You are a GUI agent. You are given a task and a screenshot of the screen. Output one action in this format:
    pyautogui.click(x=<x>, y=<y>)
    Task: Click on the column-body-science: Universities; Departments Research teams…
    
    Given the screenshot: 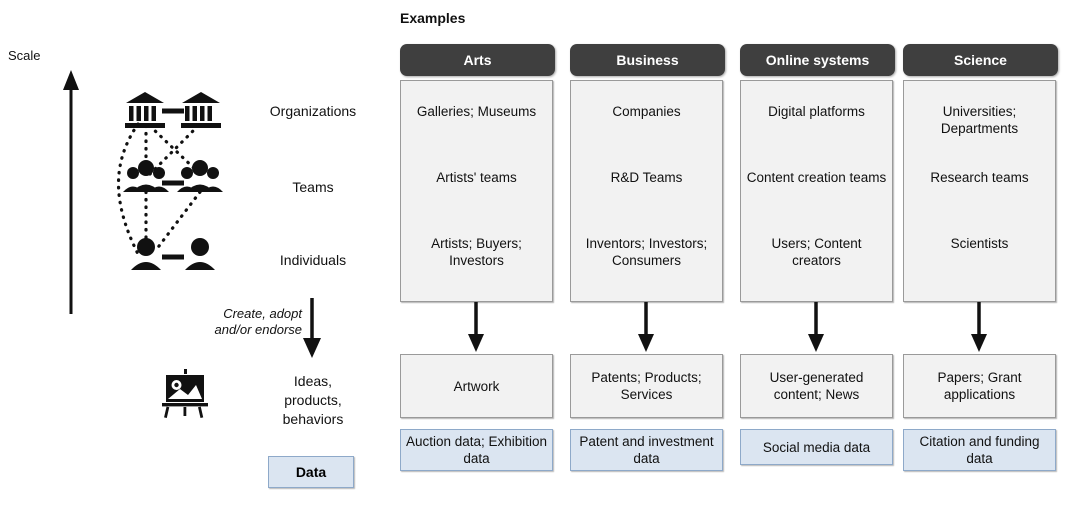 What is the action you would take?
    pyautogui.click(x=979, y=191)
    